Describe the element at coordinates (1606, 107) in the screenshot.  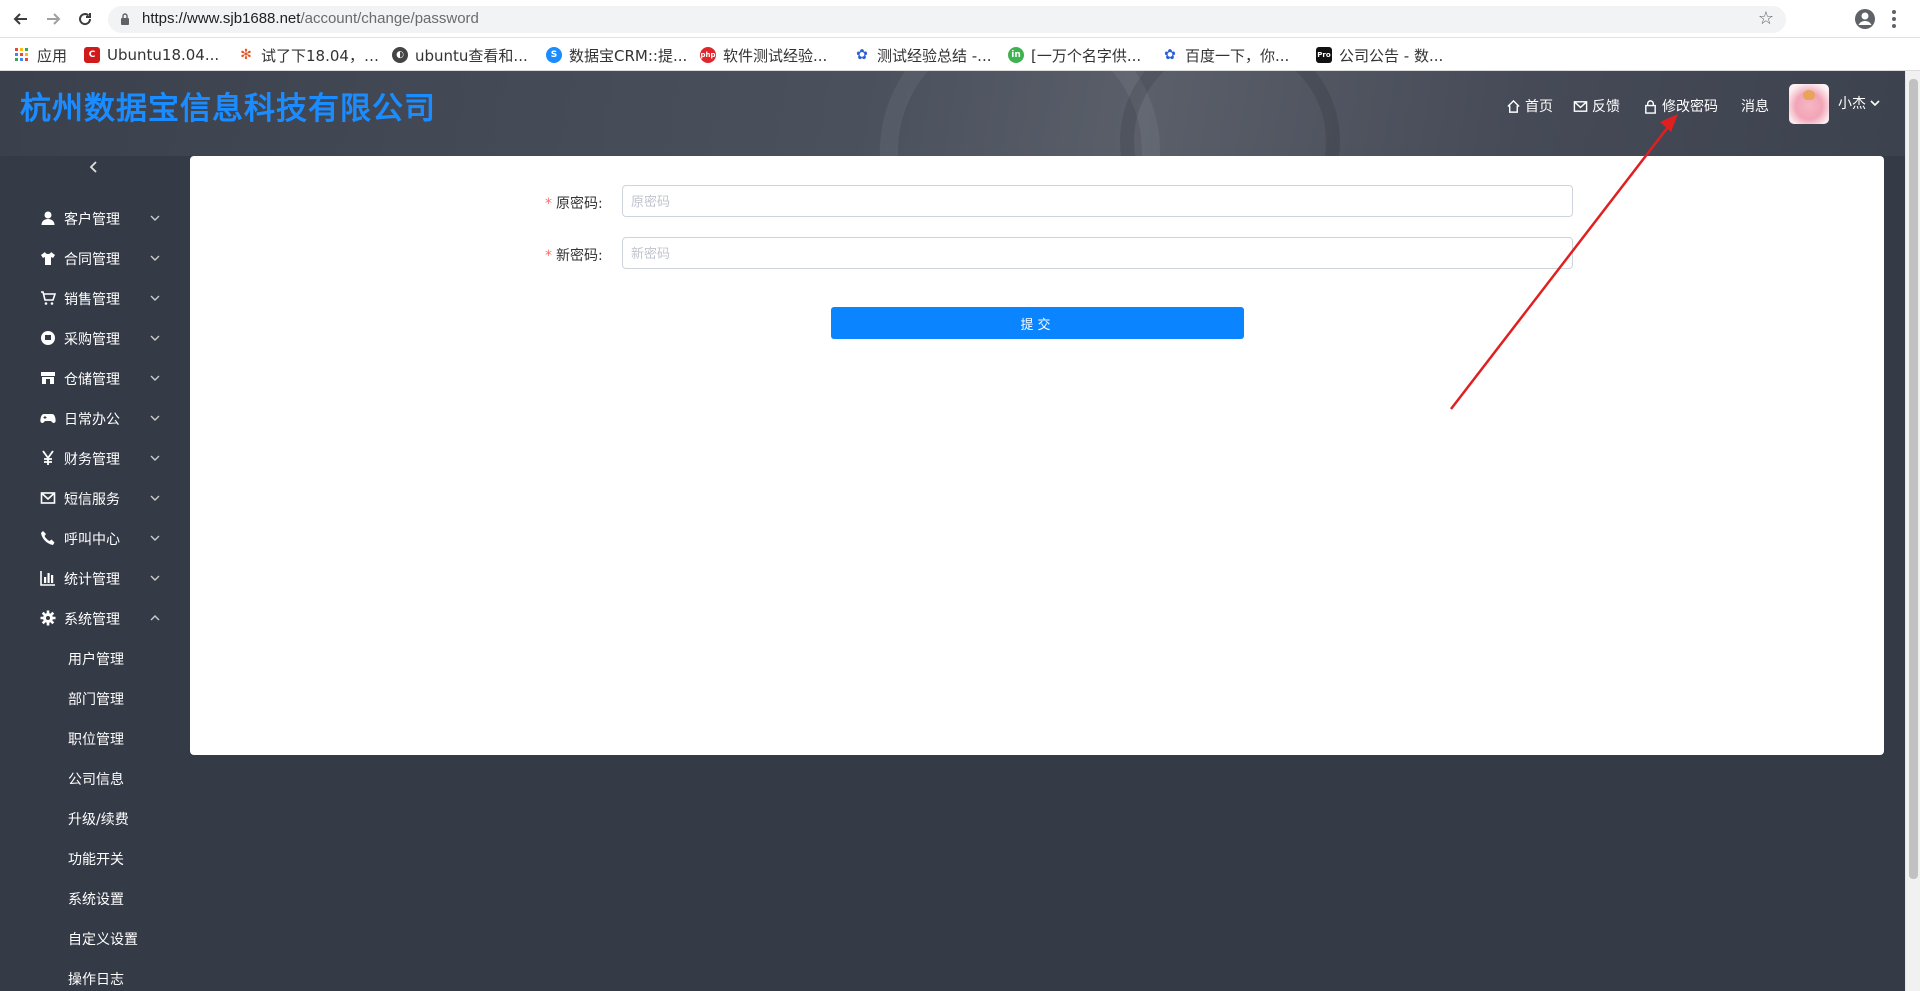
I see `nav-feedback-label: 反馈` at that location.